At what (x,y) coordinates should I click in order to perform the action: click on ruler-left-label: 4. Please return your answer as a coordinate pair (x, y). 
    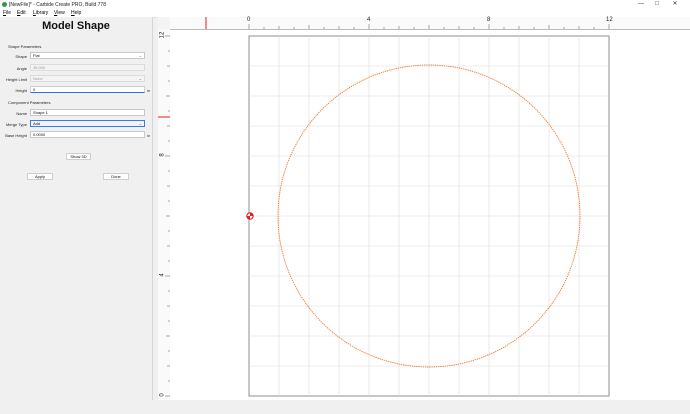
    Looking at the image, I should click on (162, 275).